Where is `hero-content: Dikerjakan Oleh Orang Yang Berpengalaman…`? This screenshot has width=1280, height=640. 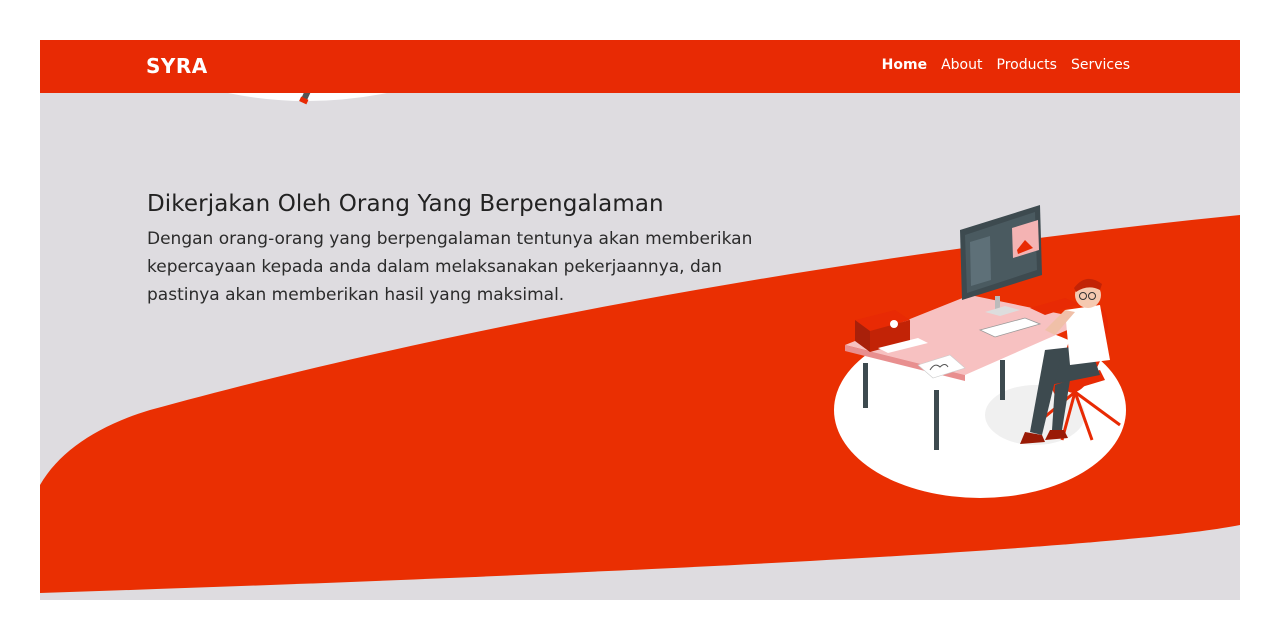 hero-content: Dikerjakan Oleh Orang Yang Berpengalaman… is located at coordinates (467, 250).